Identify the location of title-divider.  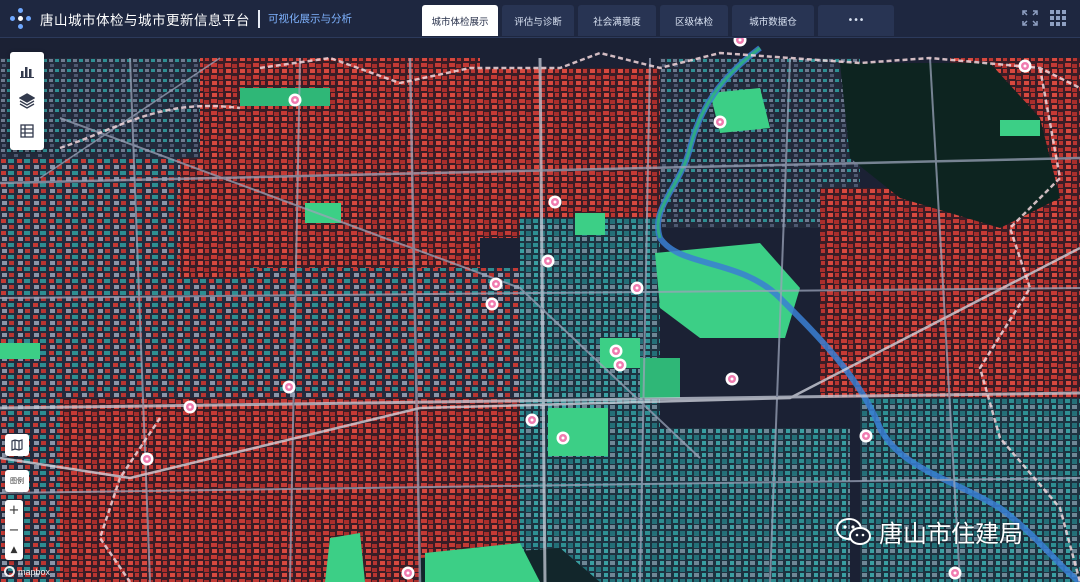
(259, 18).